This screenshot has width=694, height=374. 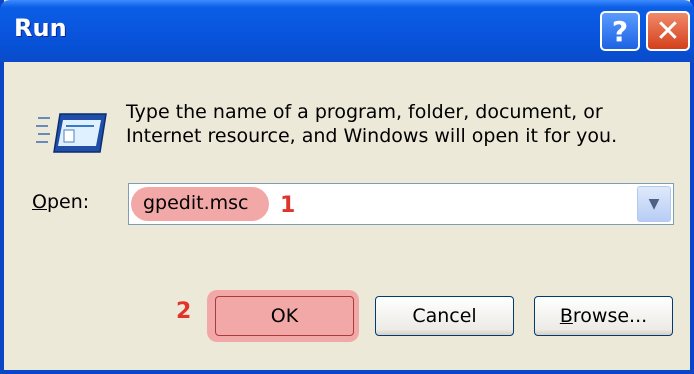 I want to click on run-icon, so click(x=71, y=133).